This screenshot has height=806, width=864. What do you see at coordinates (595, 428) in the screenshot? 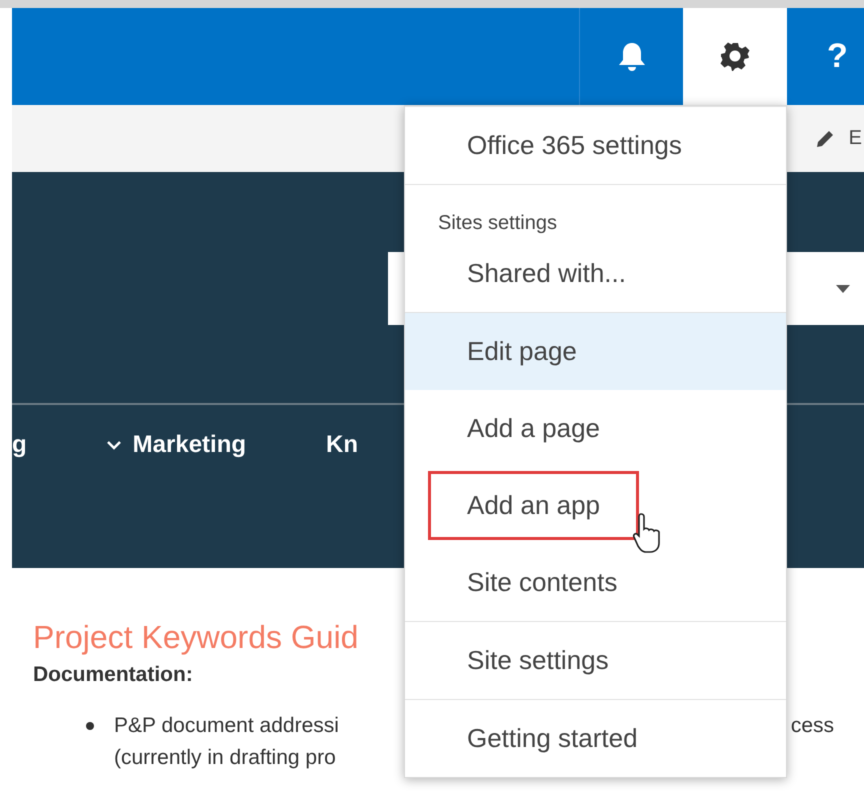
I see `menu-item: Add a page` at bounding box center [595, 428].